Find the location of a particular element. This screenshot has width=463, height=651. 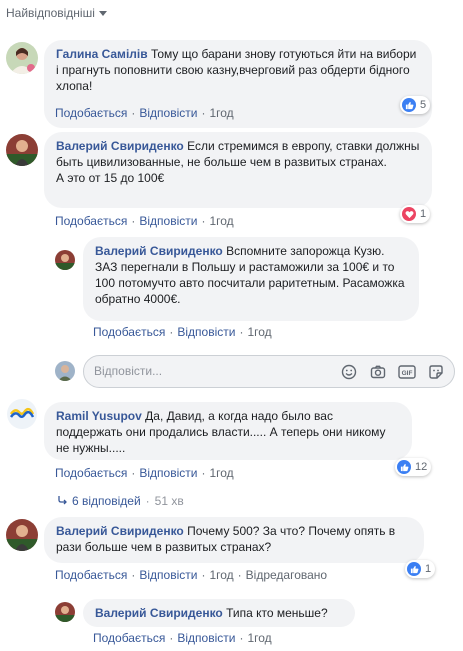

reply-tools: GIF is located at coordinates (392, 372).